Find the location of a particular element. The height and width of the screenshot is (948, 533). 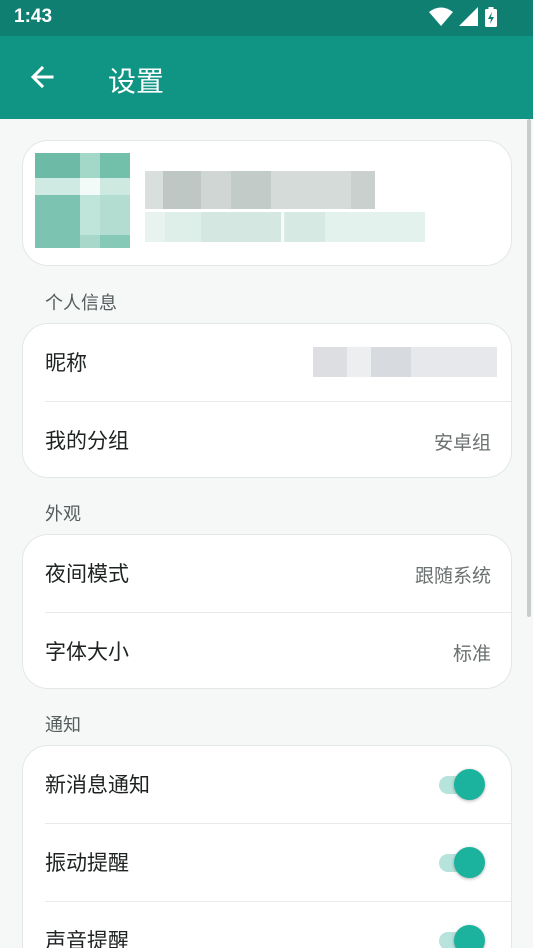

battery-charging-icon is located at coordinates (491, 17).